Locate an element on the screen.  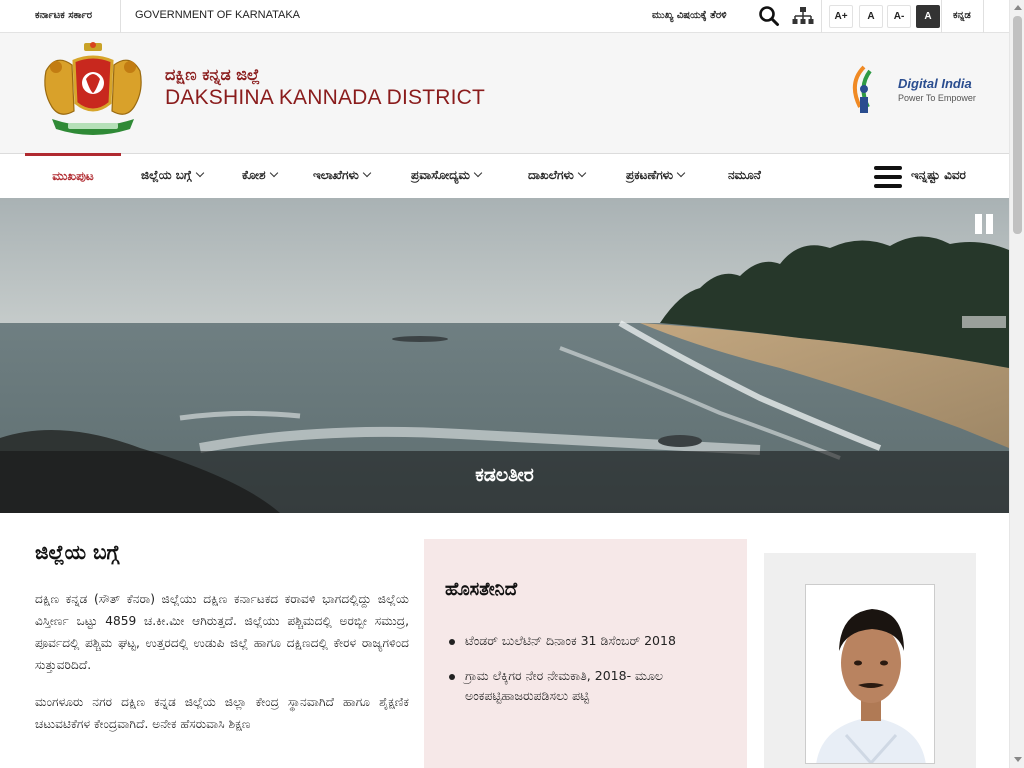
scrollbar-thumb is located at coordinates (1017, 125).